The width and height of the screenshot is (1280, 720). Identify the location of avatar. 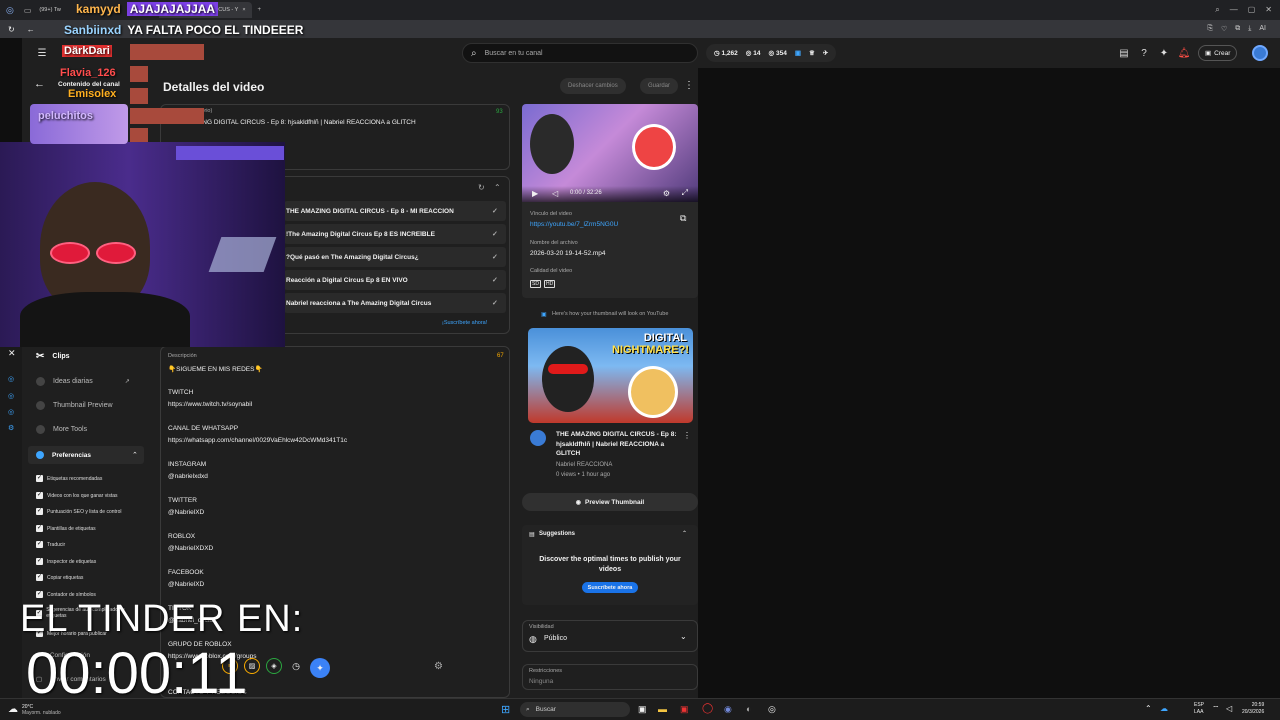
(1260, 53).